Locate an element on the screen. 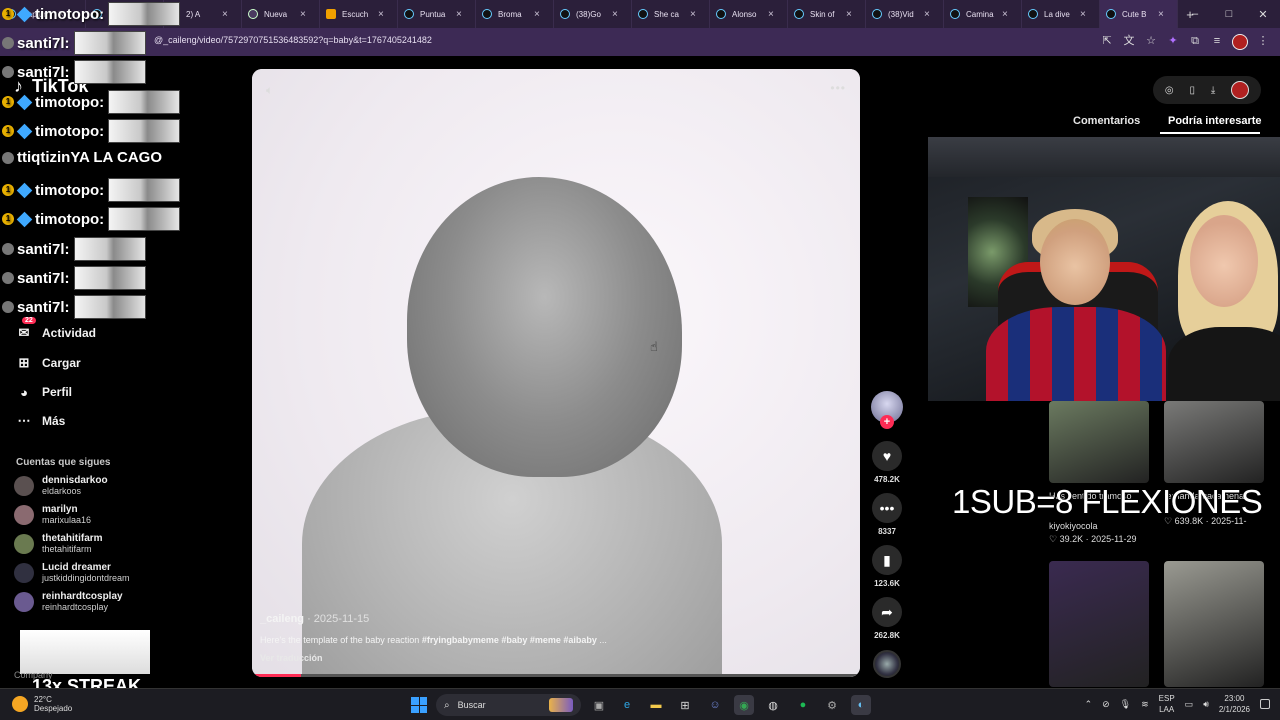 The height and width of the screenshot is (720, 1280). network-off-icon: ⊘ is located at coordinates (1106, 704).